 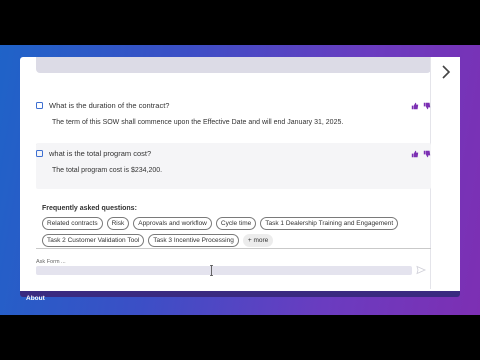 What do you see at coordinates (233, 248) in the screenshot?
I see `divider` at bounding box center [233, 248].